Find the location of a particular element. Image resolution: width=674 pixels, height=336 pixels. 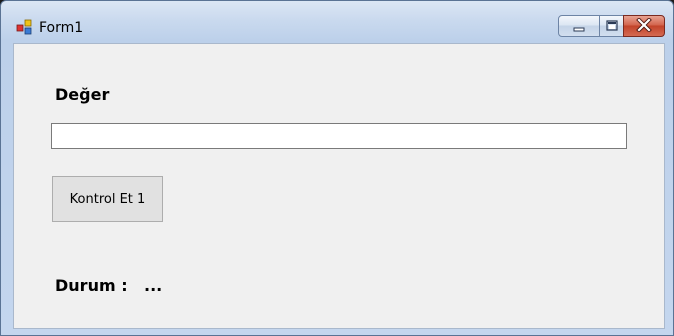

caption-buttons is located at coordinates (611, 26).